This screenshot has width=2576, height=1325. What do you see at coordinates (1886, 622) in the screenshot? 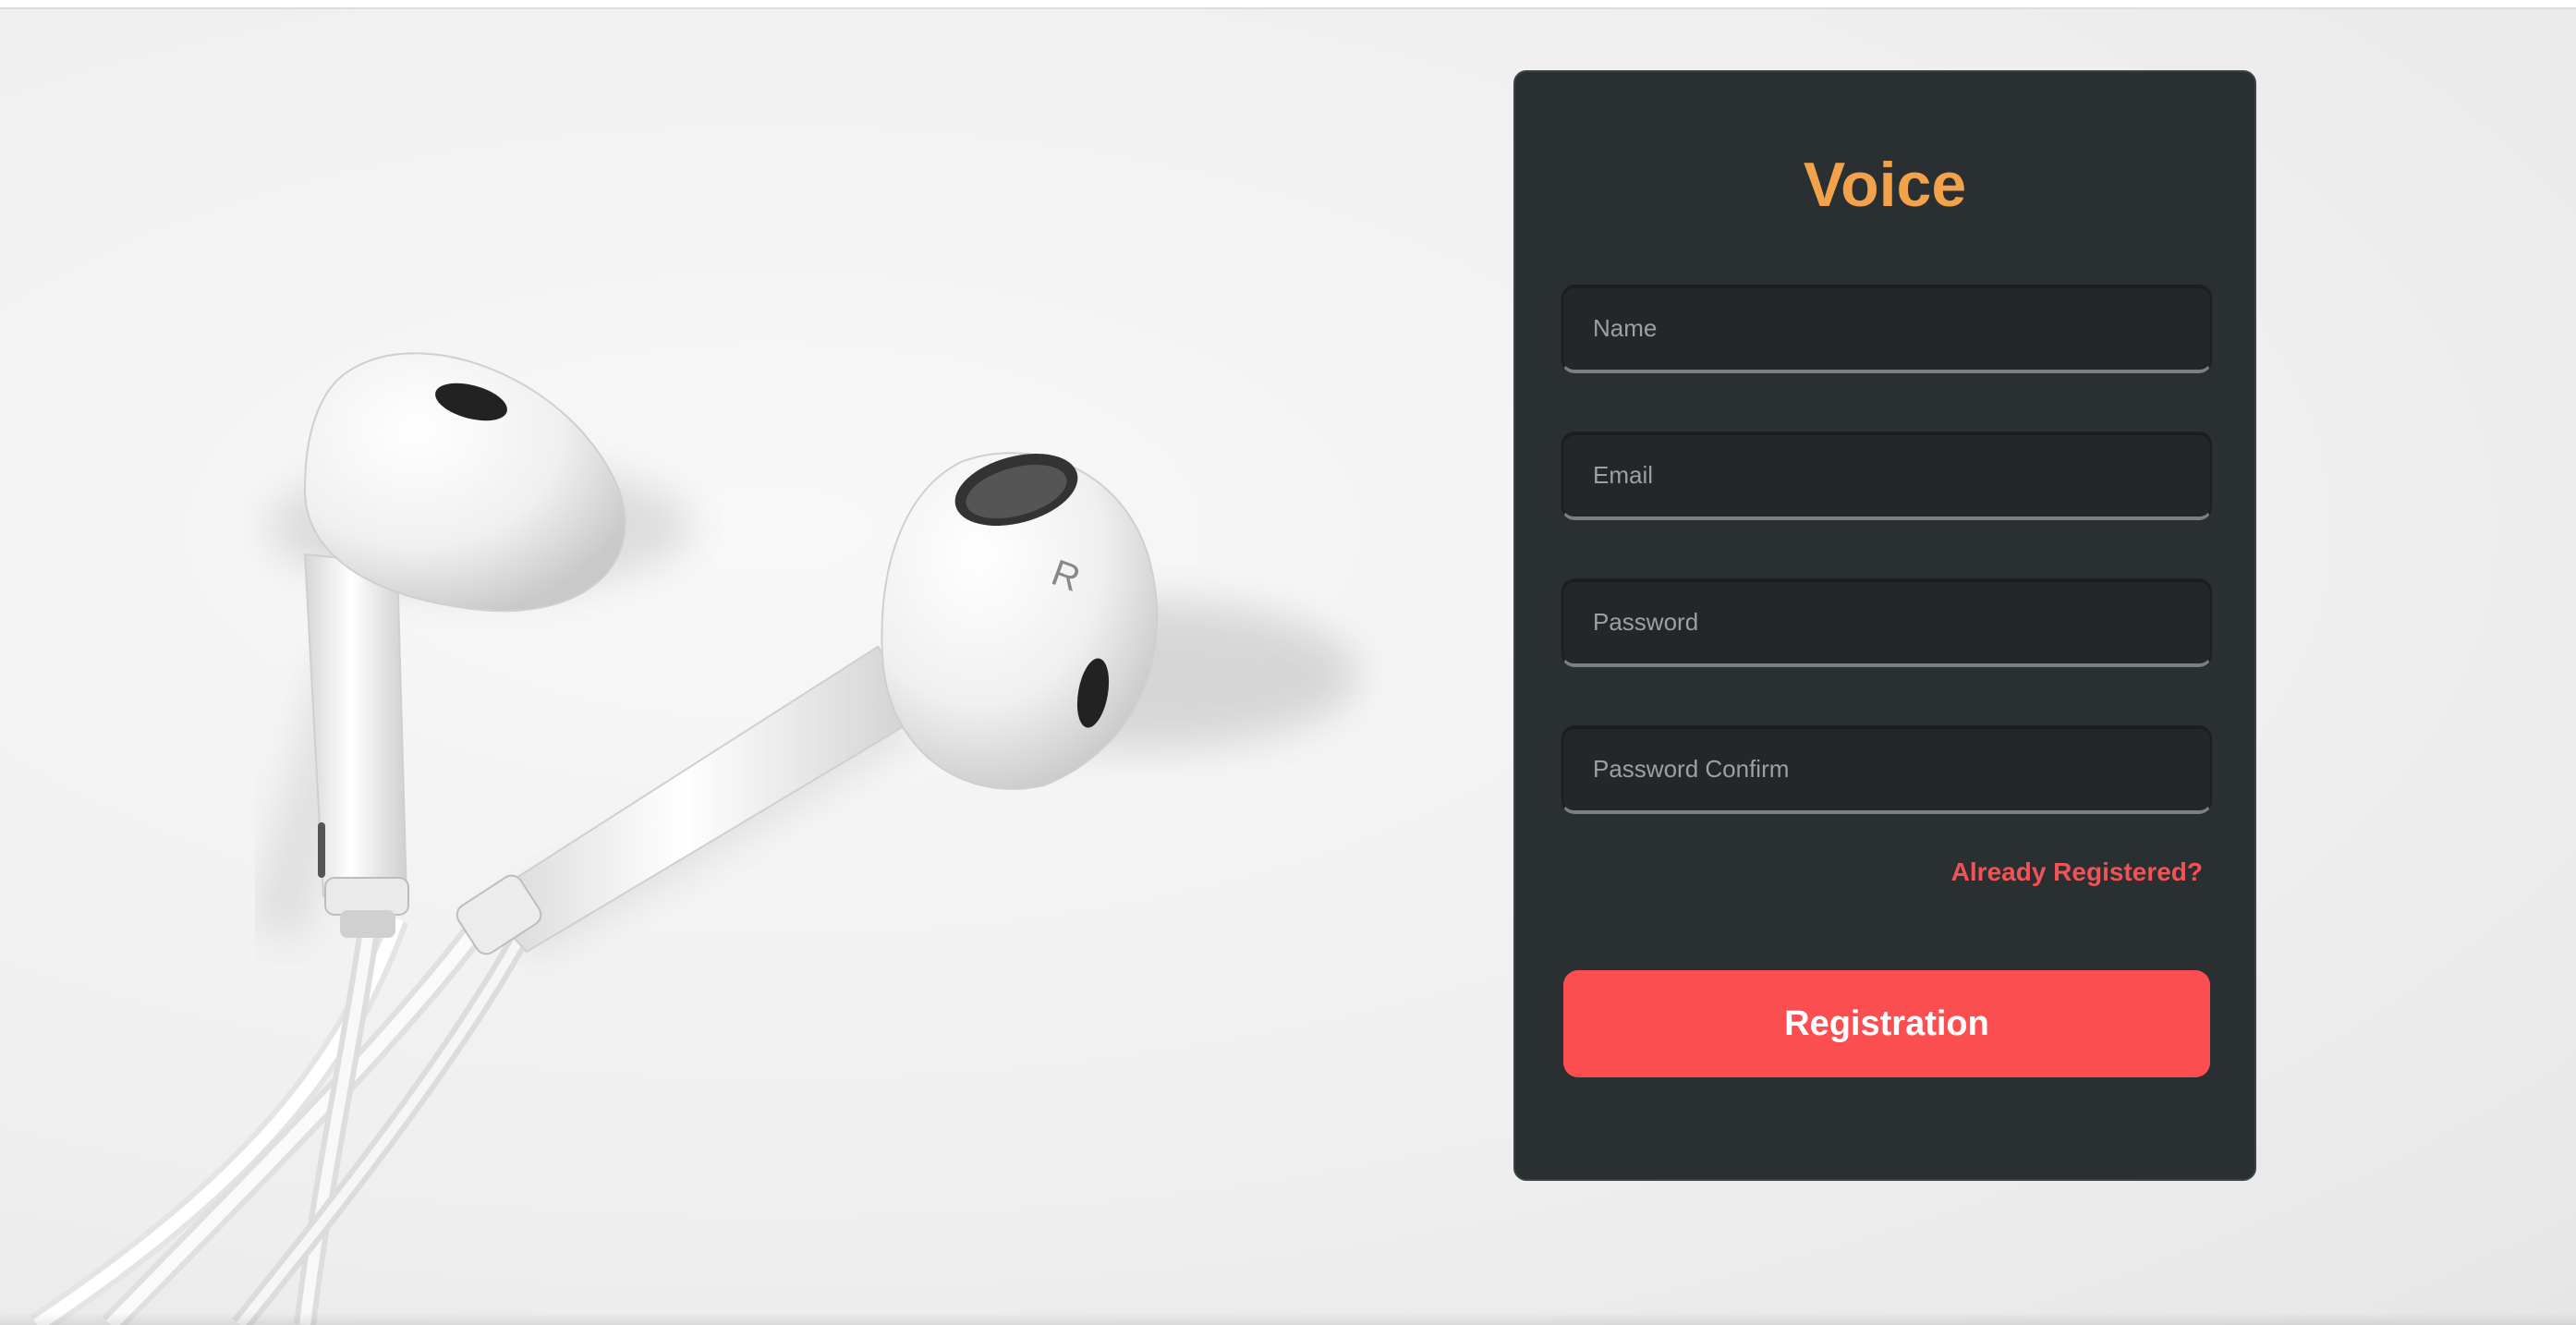
I see `password-input` at bounding box center [1886, 622].